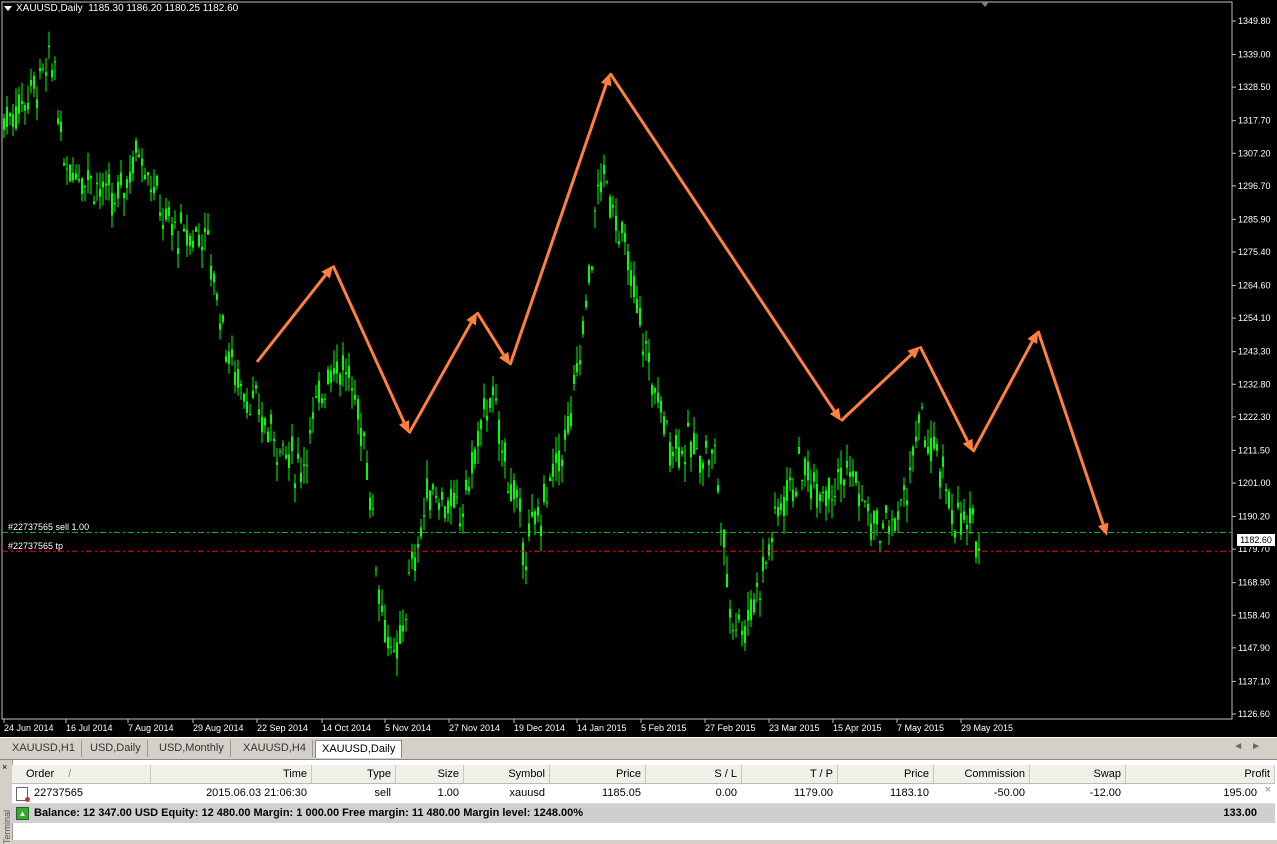 The image size is (1277, 844). What do you see at coordinates (256, 793) in the screenshot?
I see `order-time: 2015.06.03 21:06:30` at bounding box center [256, 793].